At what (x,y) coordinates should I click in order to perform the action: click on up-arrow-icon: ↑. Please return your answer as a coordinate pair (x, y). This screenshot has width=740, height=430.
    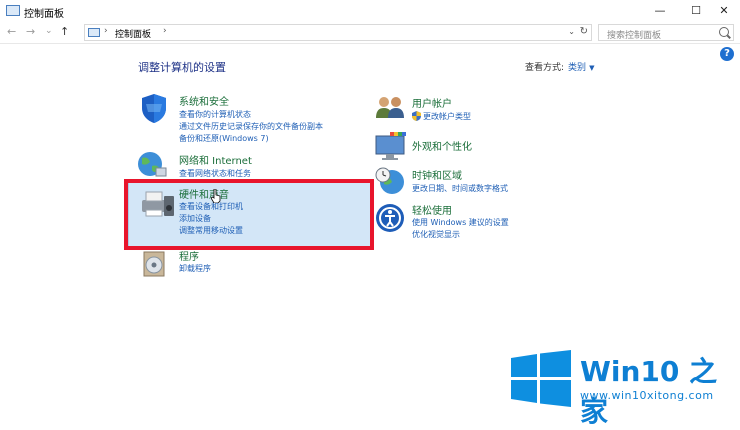
    Looking at the image, I should click on (64, 31).